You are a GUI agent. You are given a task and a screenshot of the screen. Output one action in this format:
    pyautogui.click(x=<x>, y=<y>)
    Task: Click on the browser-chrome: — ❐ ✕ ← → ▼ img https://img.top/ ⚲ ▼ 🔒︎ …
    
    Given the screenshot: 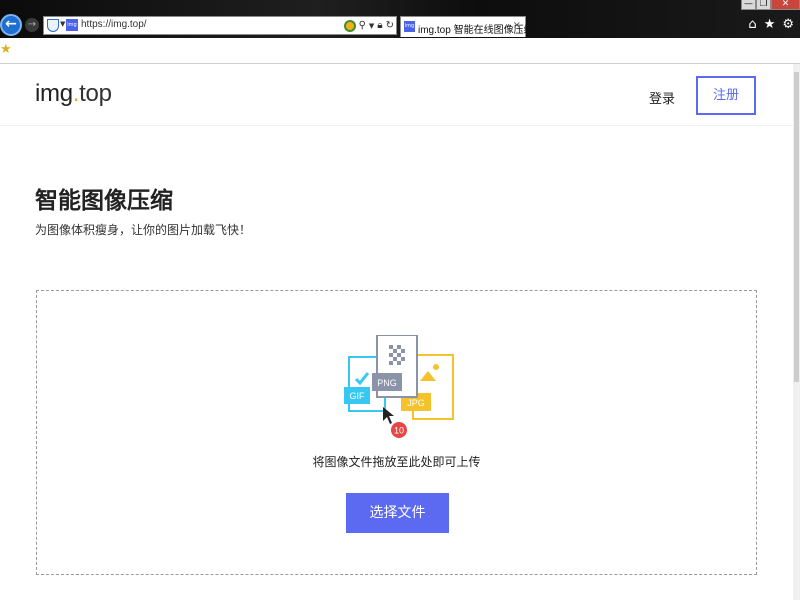 What is the action you would take?
    pyautogui.click(x=400, y=32)
    